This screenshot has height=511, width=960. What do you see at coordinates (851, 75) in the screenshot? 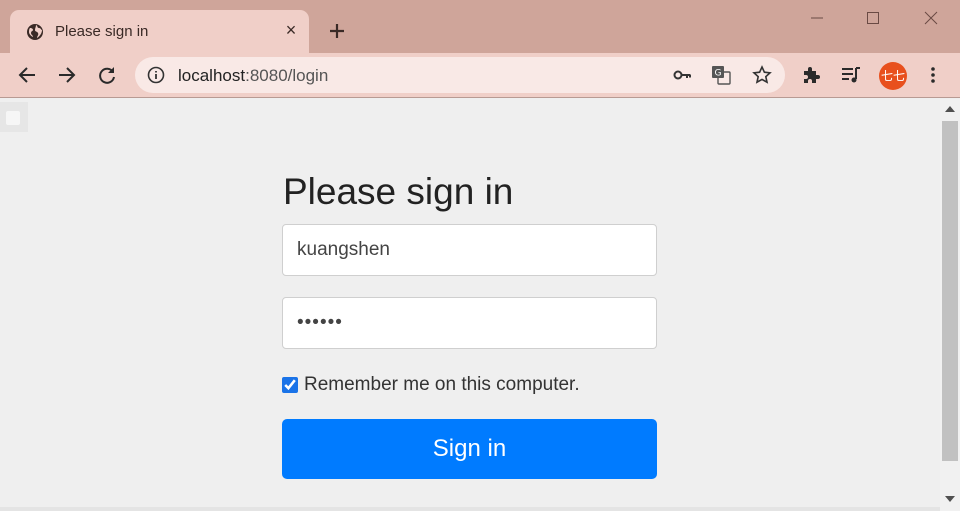
I see `media-icon` at bounding box center [851, 75].